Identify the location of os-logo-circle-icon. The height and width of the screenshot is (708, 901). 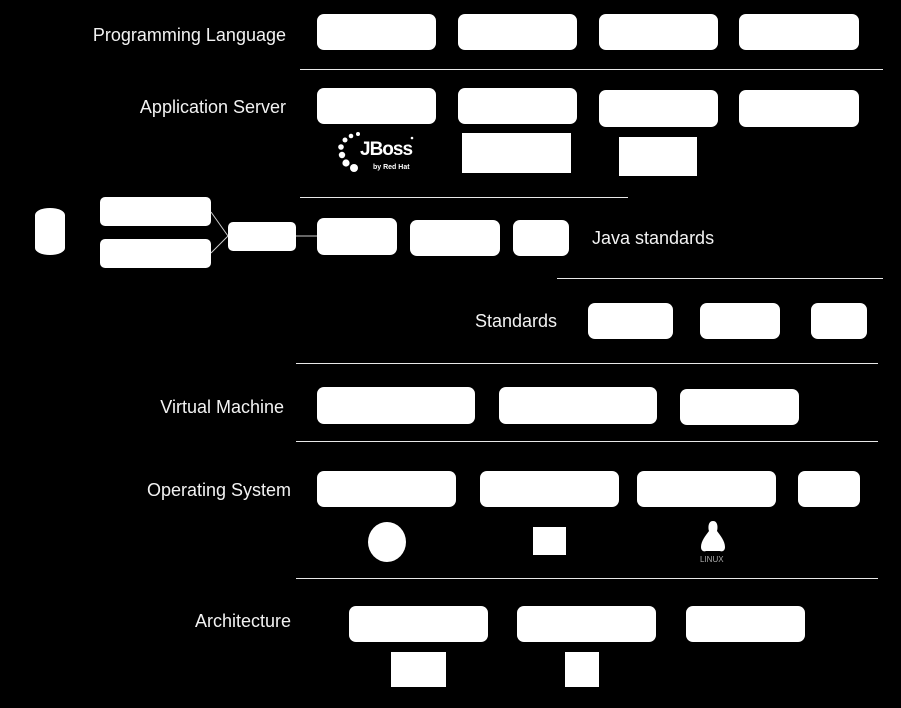
(387, 542).